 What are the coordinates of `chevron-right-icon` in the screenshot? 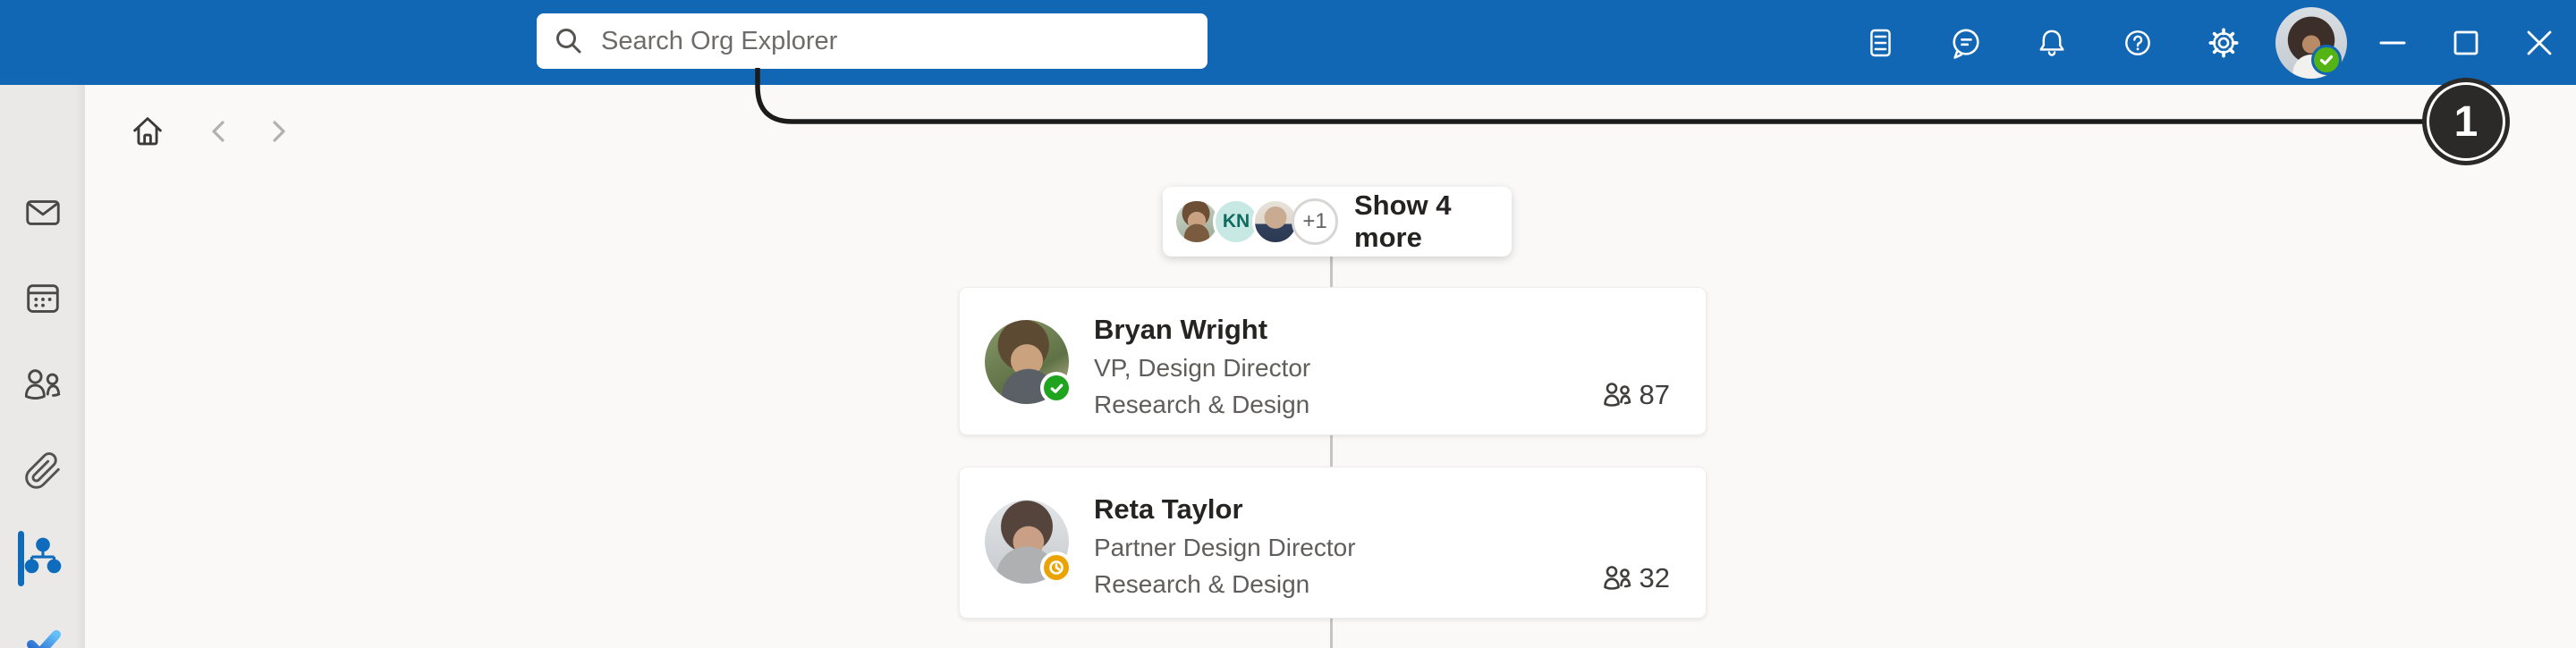 It's located at (279, 131).